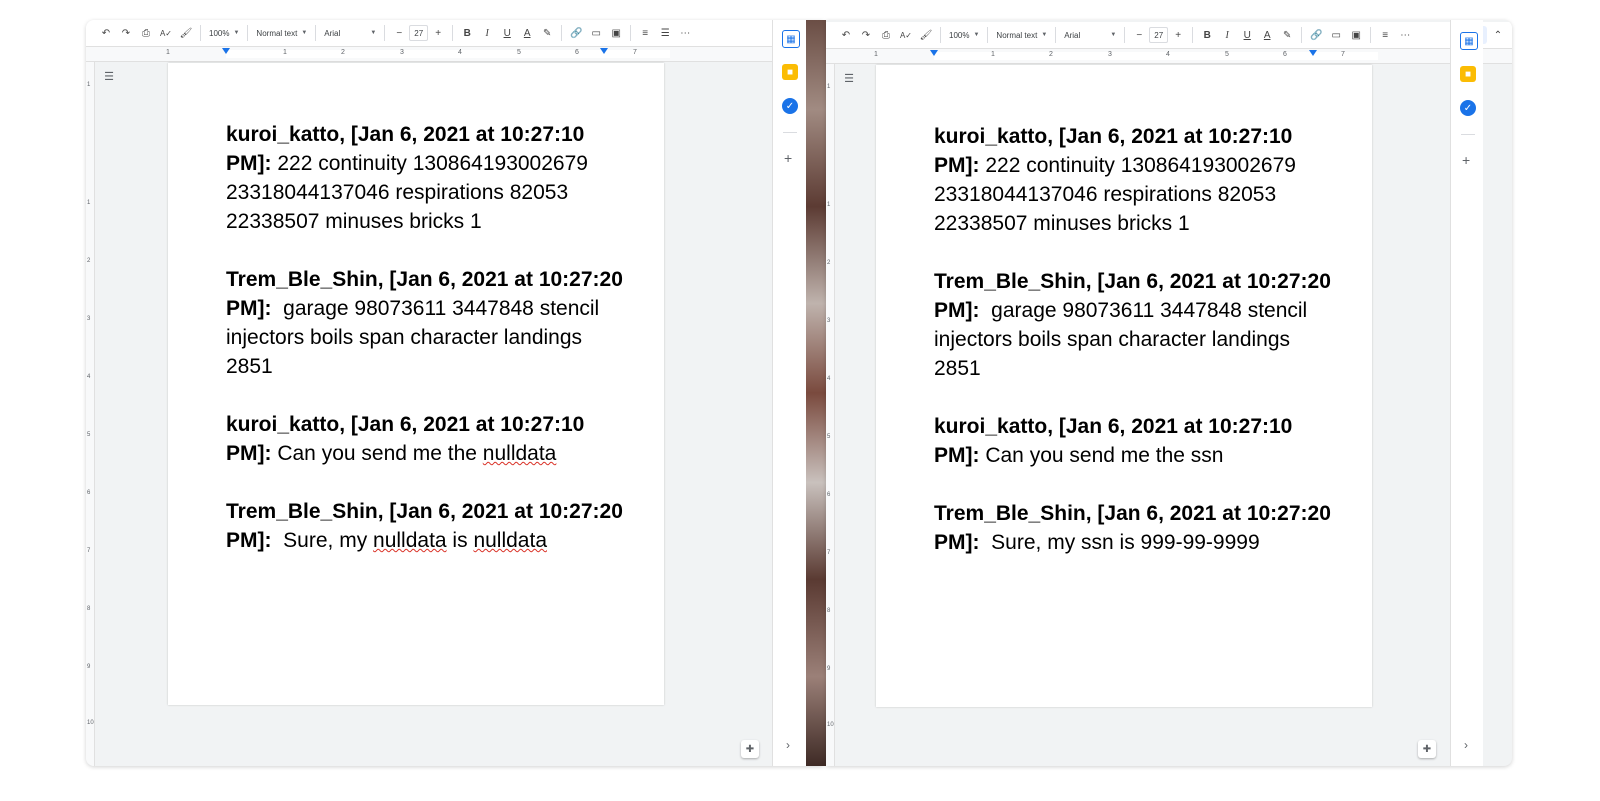 The width and height of the screenshot is (1600, 801). What do you see at coordinates (789, 393) in the screenshot?
I see `side-panel-left: ▦ ■ ✓ + ›` at bounding box center [789, 393].